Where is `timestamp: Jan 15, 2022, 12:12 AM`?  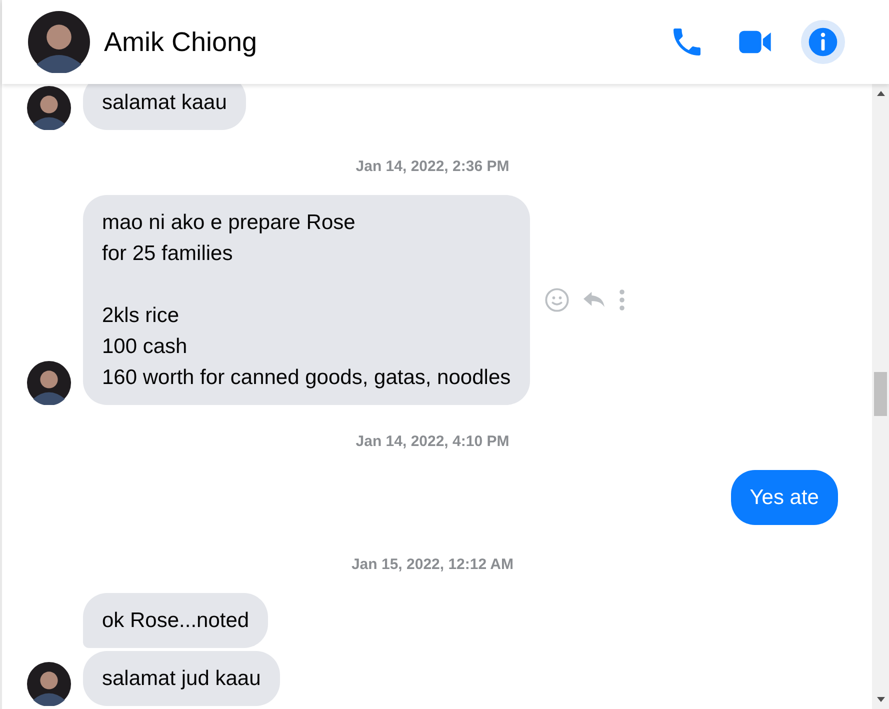 timestamp: Jan 15, 2022, 12:12 AM is located at coordinates (432, 565).